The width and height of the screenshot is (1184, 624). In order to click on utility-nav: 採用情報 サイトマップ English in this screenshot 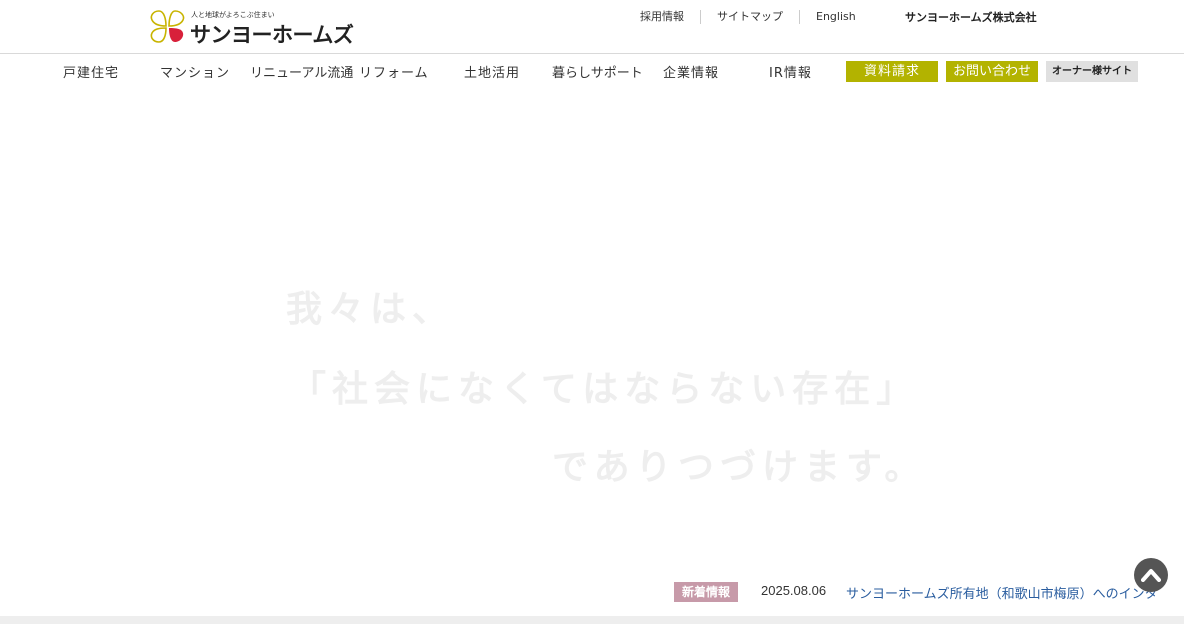, I will do `click(751, 17)`.